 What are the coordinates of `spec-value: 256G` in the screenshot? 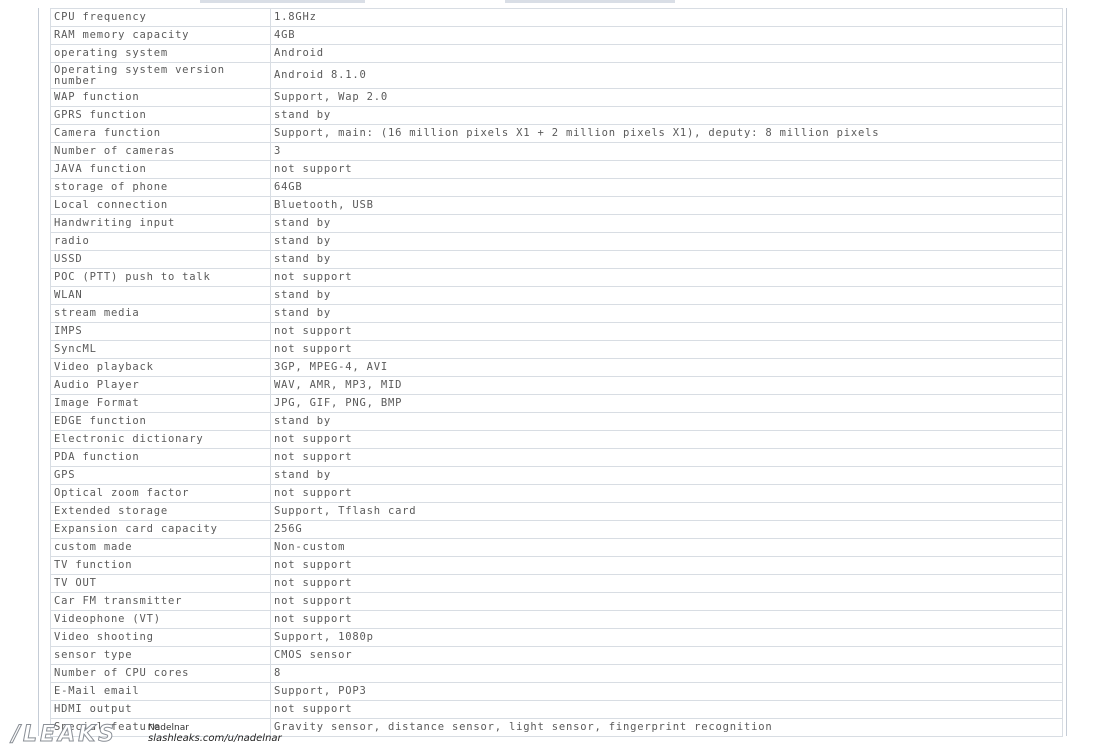 It's located at (666, 529).